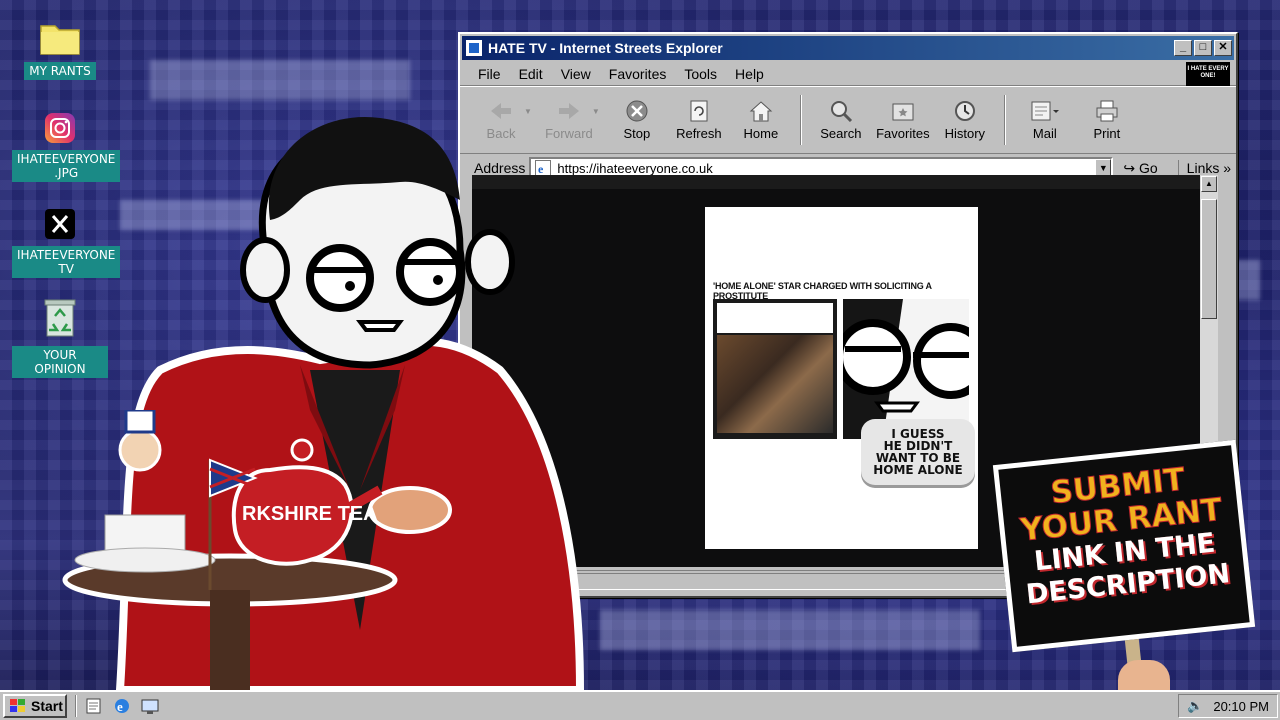 The height and width of the screenshot is (720, 1280). Describe the element at coordinates (640, 705) in the screenshot. I see `taskbar: Start e 🔈 20:10 PM` at that location.